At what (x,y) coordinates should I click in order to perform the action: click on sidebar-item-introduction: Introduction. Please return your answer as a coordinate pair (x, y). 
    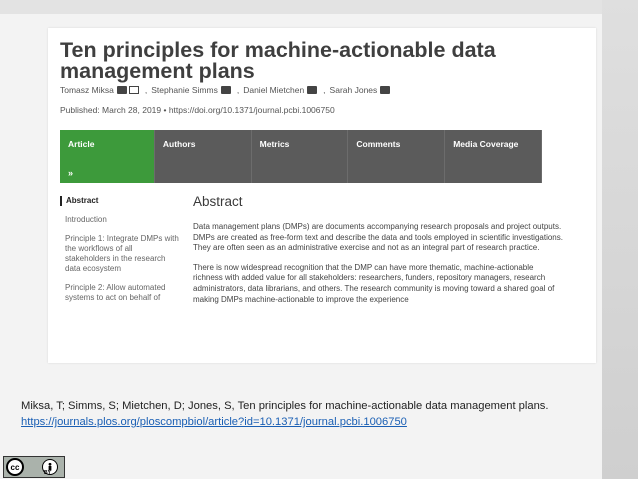
    Looking at the image, I should click on (120, 220).